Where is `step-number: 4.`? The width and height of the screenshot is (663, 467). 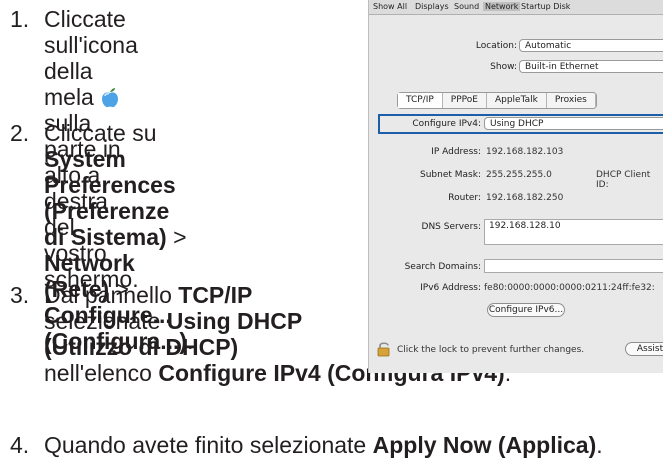 step-number: 4. is located at coordinates (20, 445).